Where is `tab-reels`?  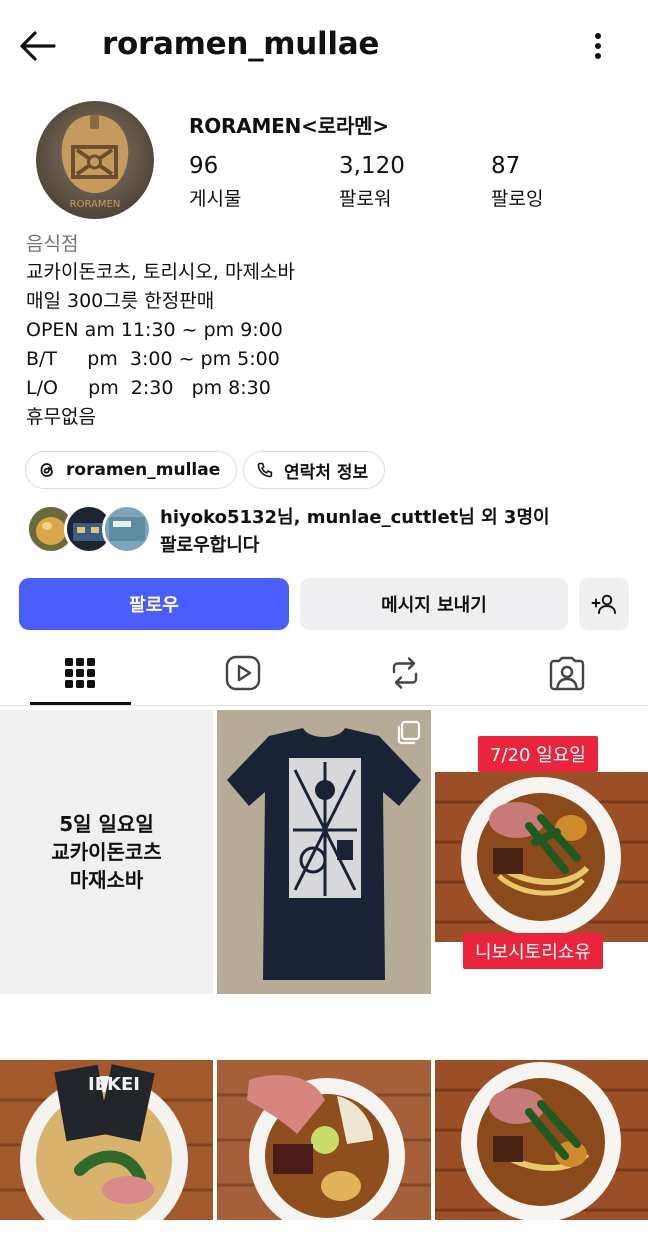 tab-reels is located at coordinates (243, 673).